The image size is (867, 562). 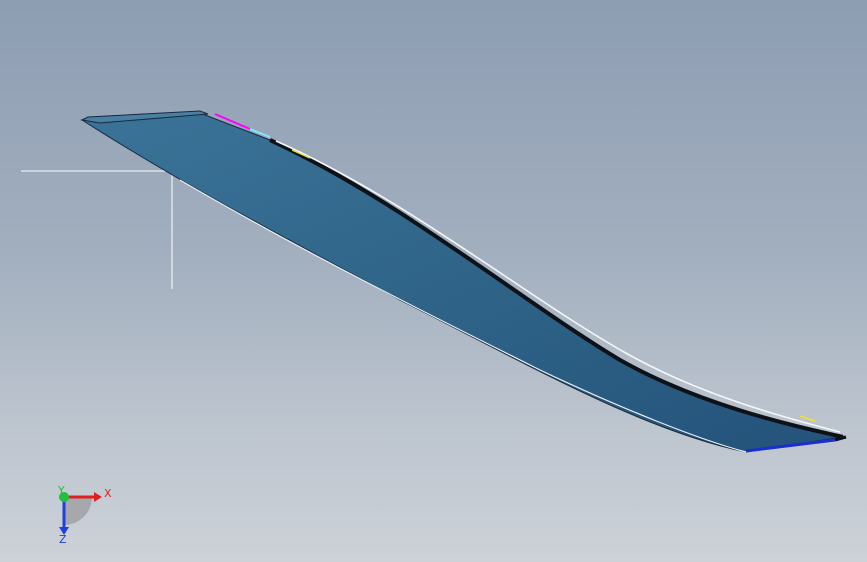 What do you see at coordinates (78, 511) in the screenshot?
I see `triad-shade` at bounding box center [78, 511].